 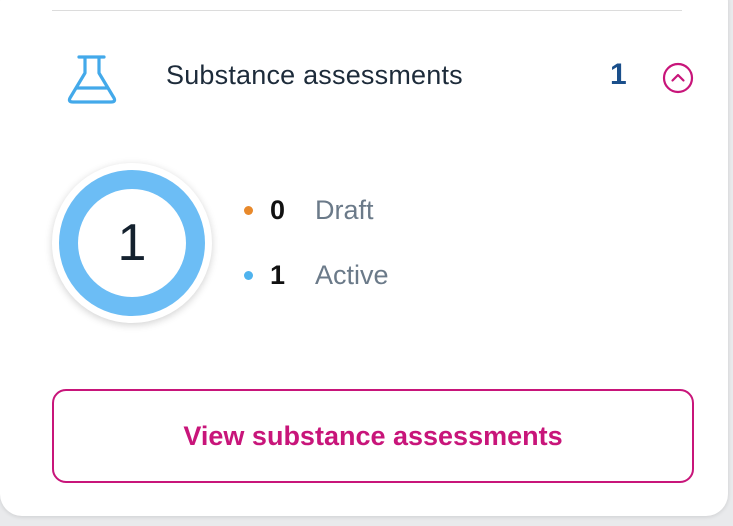 I want to click on donut-track: 1, so click(x=132, y=243).